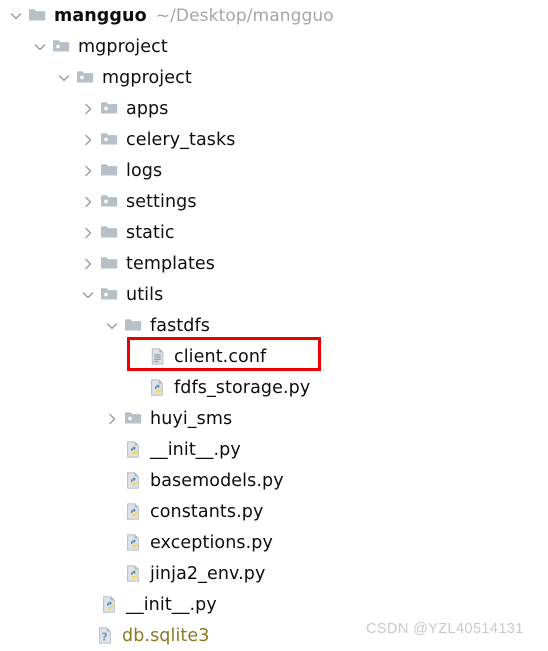  What do you see at coordinates (166, 635) in the screenshot?
I see `tree-item-label: db.sqlite3` at bounding box center [166, 635].